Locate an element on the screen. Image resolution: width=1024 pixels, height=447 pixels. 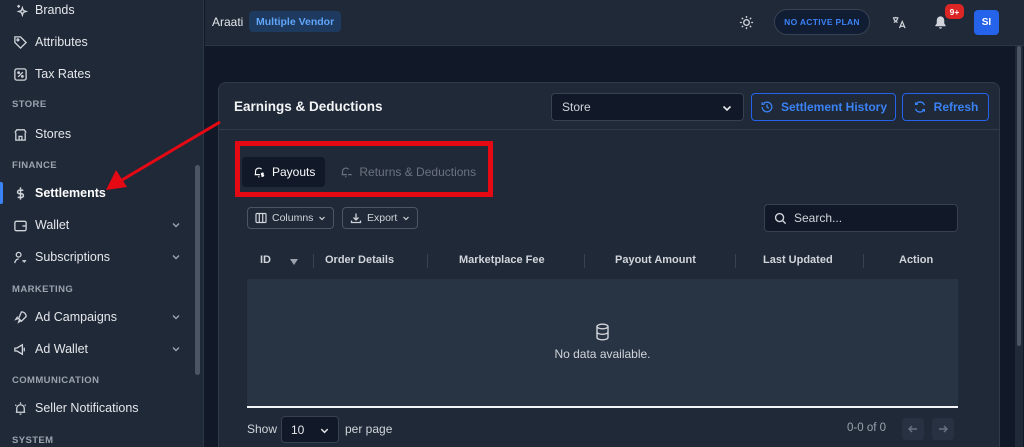
sidebar-item-label: Subscriptions is located at coordinates (73, 257).